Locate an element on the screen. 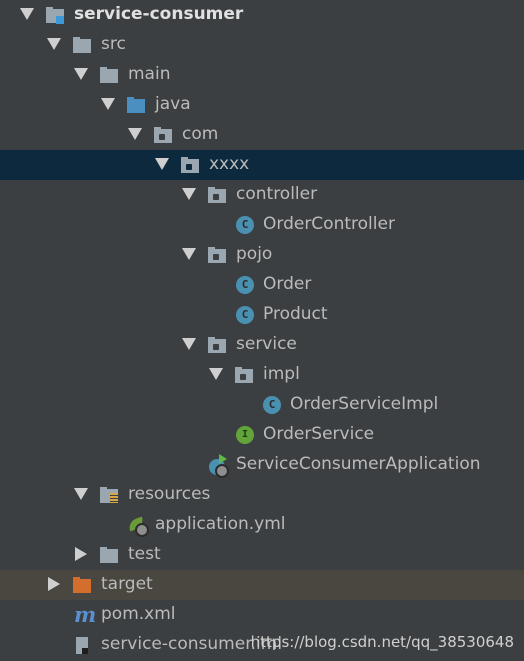 Image resolution: width=524 pixels, height=661 pixels. tree-label: Product is located at coordinates (295, 314).